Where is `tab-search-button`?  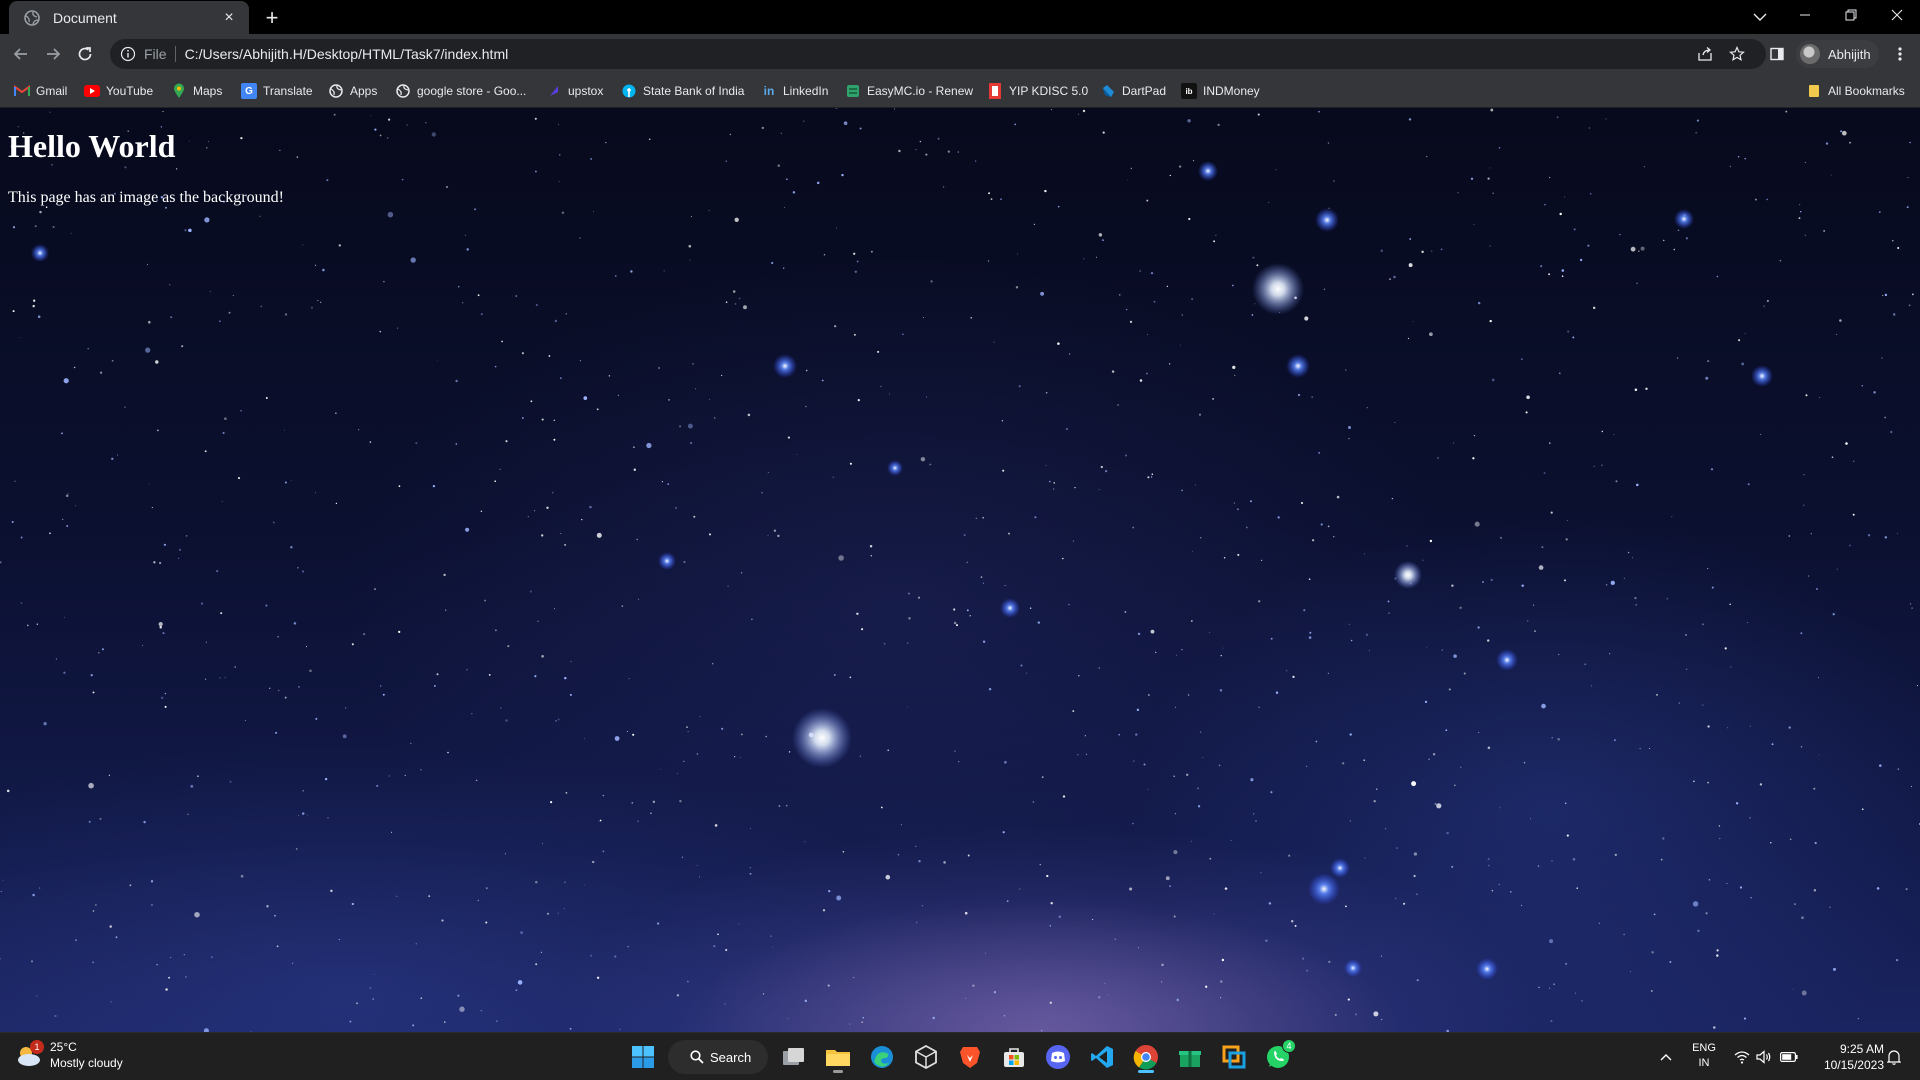
tab-search-button is located at coordinates (1760, 17).